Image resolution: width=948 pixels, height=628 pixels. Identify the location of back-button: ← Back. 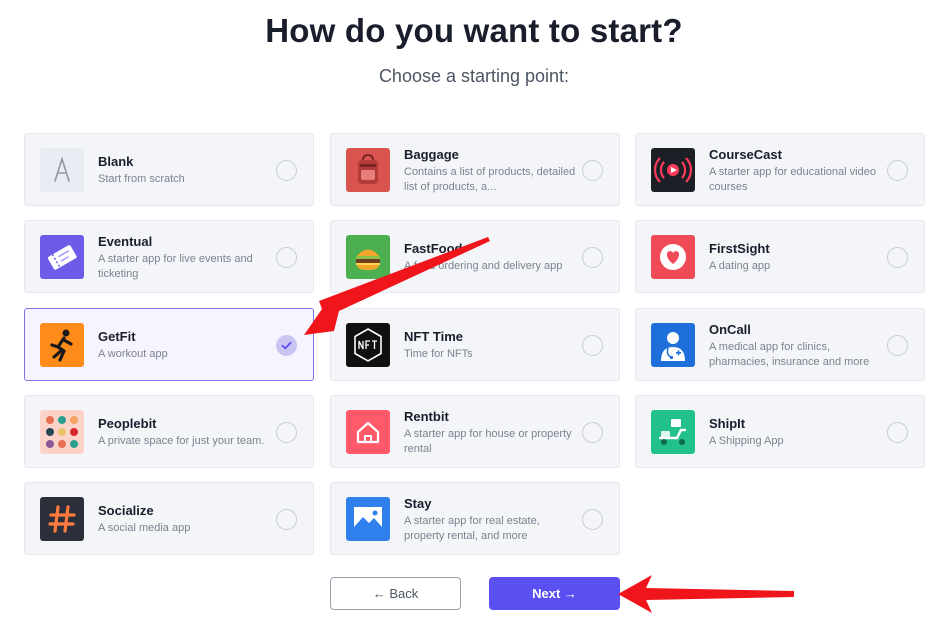
(395, 593).